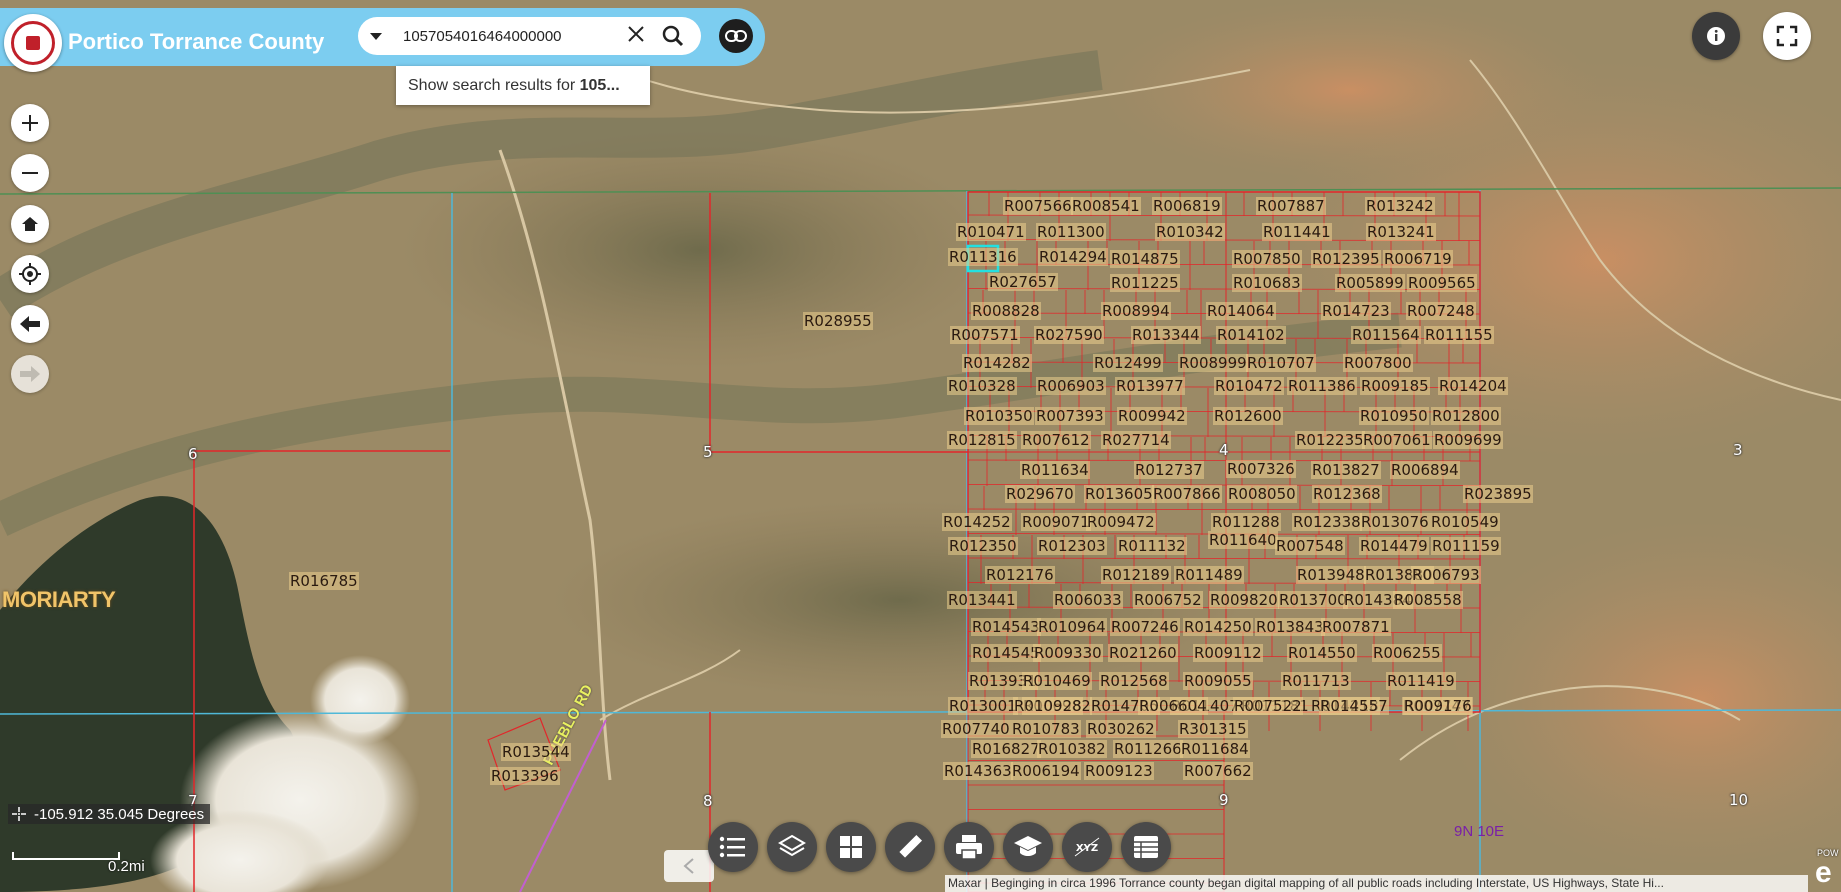  Describe the element at coordinates (1251, 335) in the screenshot. I see `parcel-label: R014102` at that location.